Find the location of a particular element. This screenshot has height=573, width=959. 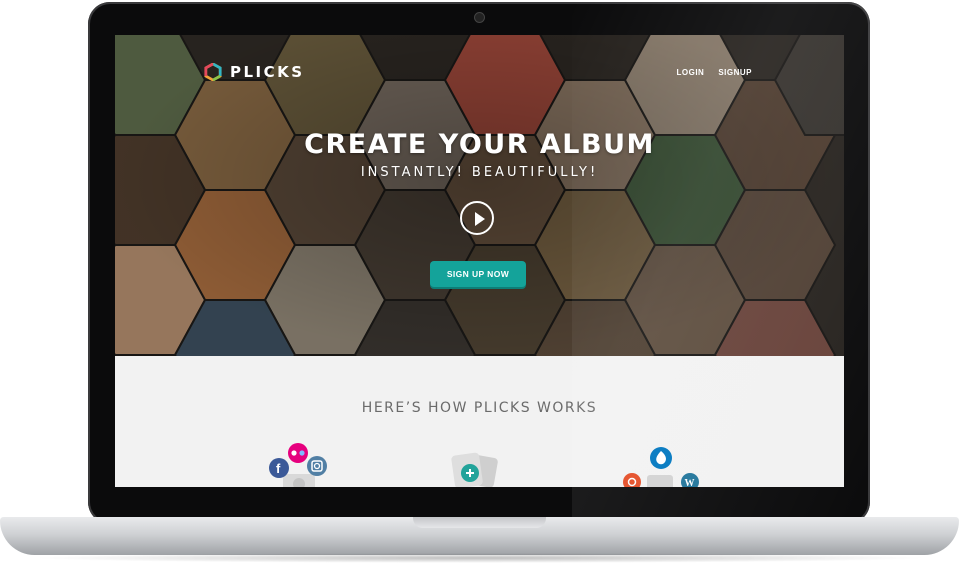

instagram-icon is located at coordinates (317, 466).